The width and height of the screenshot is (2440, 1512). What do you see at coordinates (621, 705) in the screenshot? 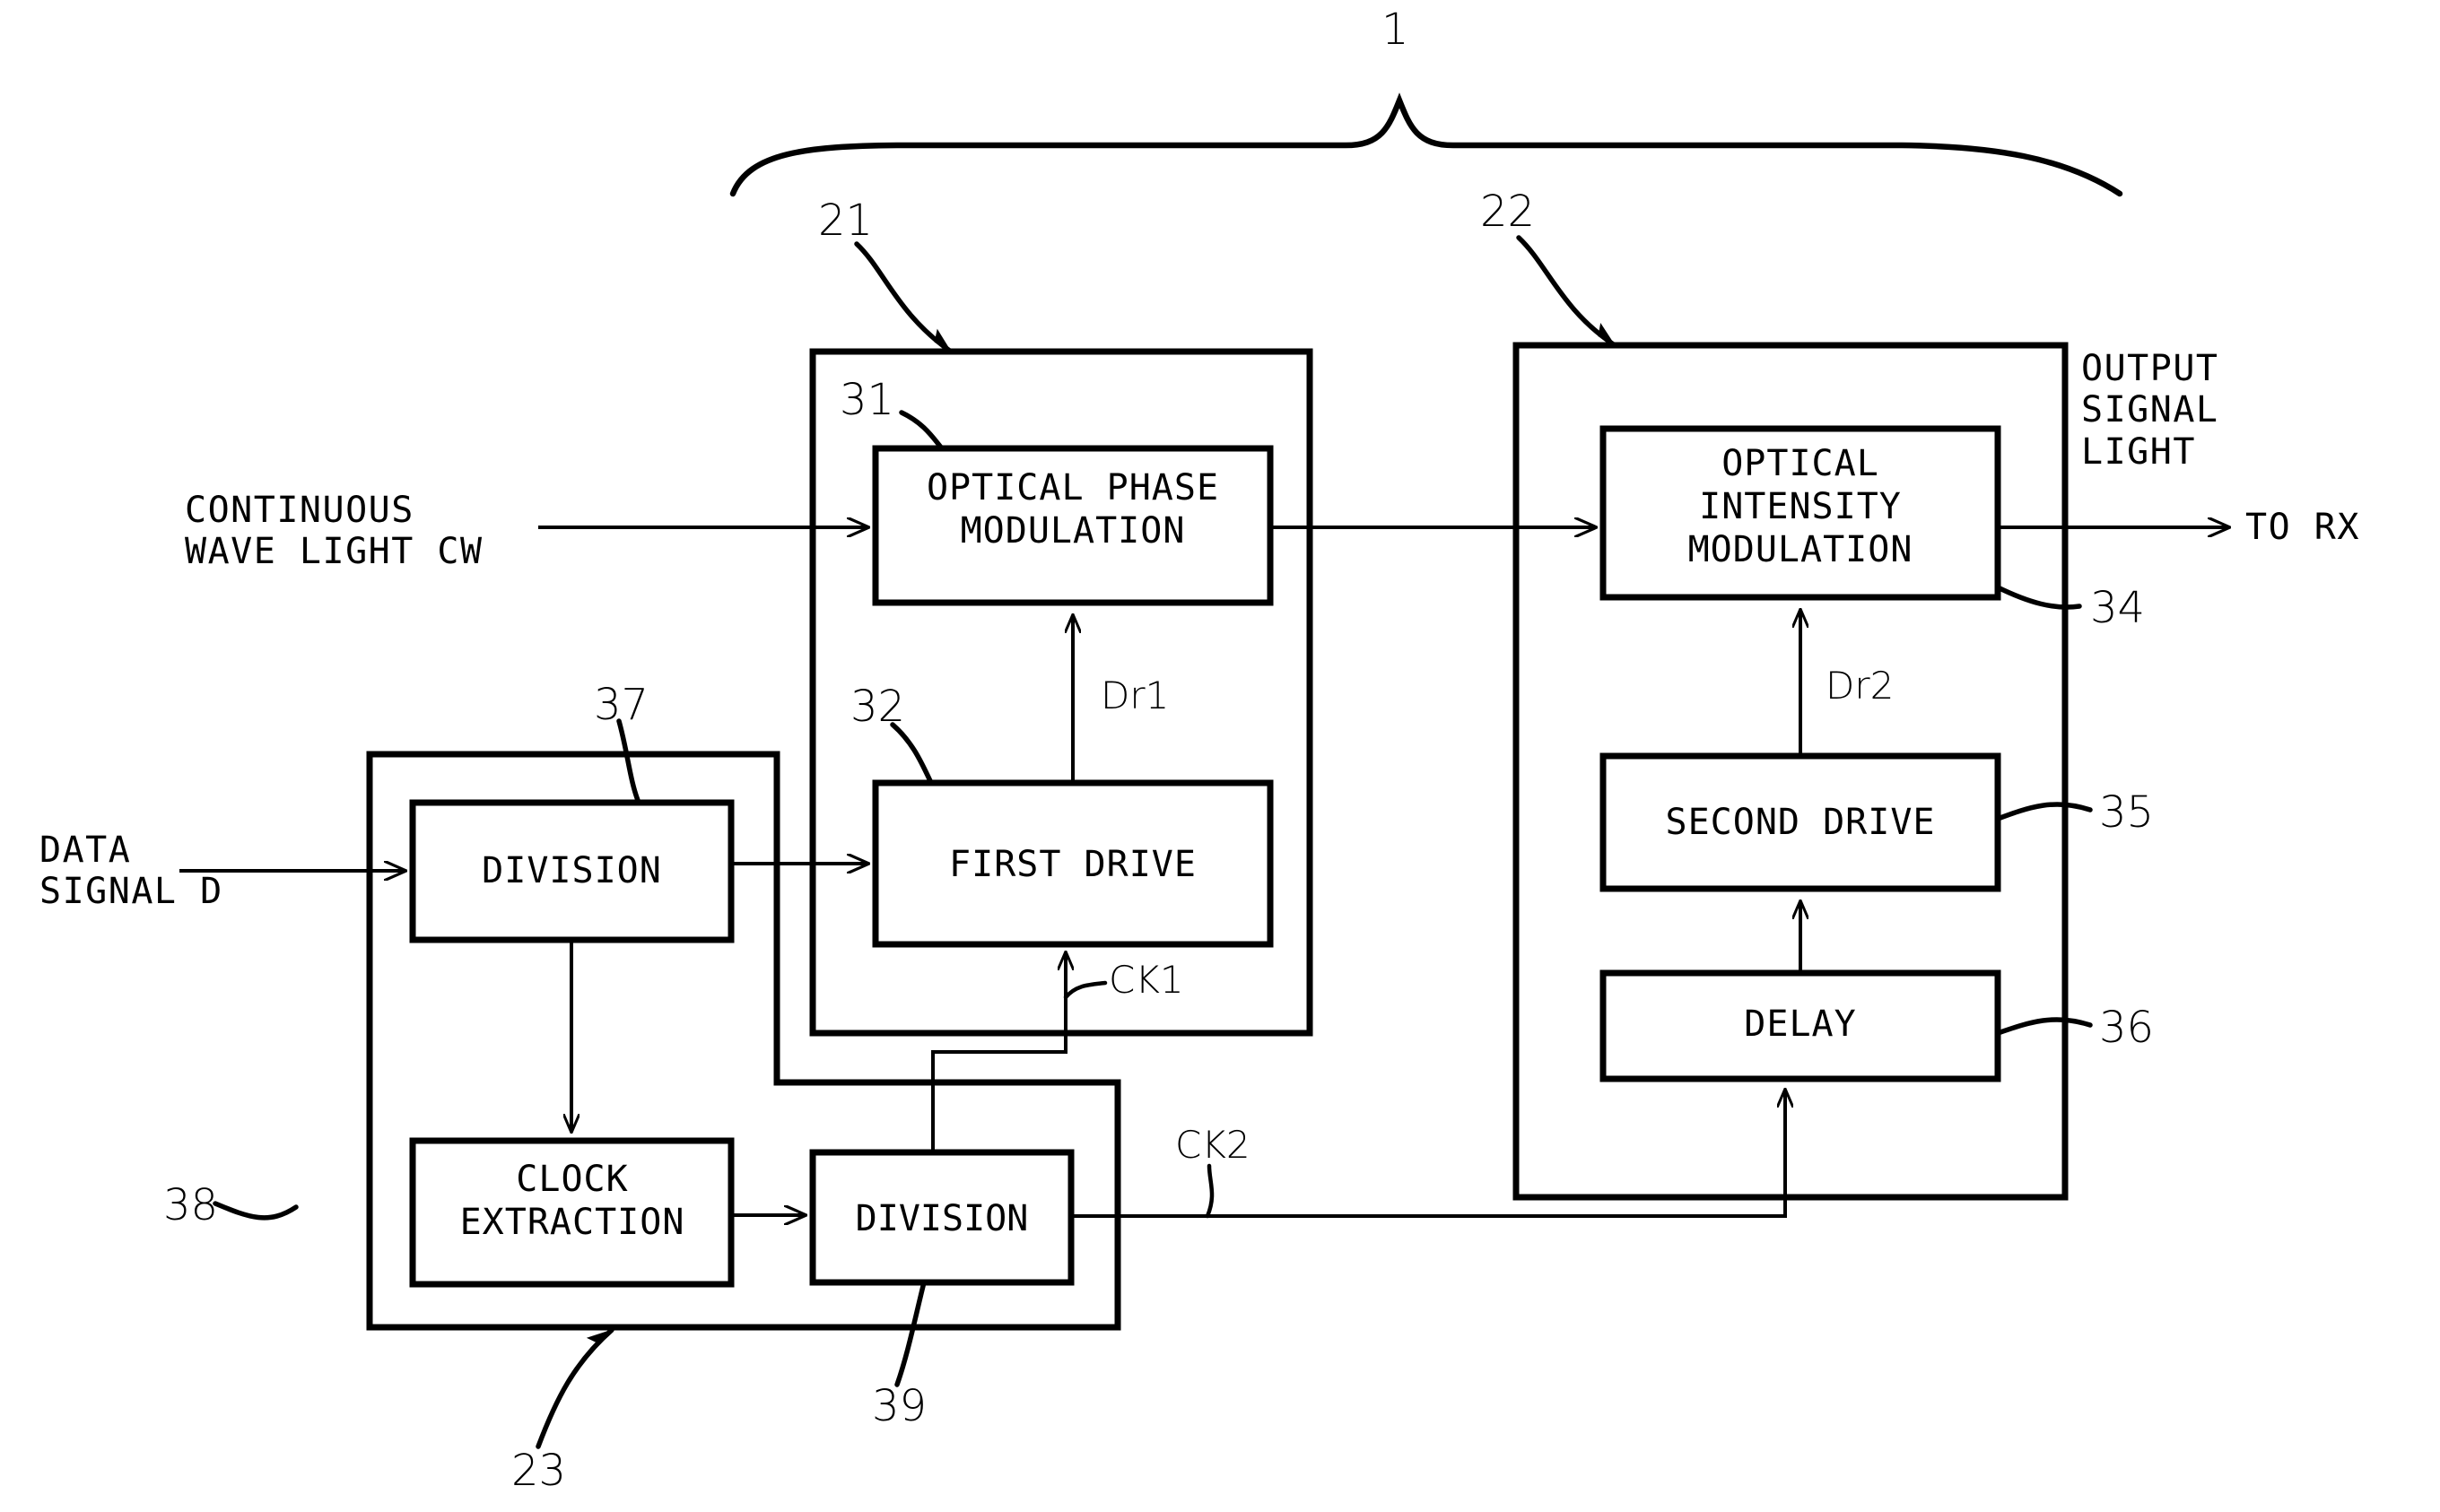
I see `ref-37: 37` at bounding box center [621, 705].